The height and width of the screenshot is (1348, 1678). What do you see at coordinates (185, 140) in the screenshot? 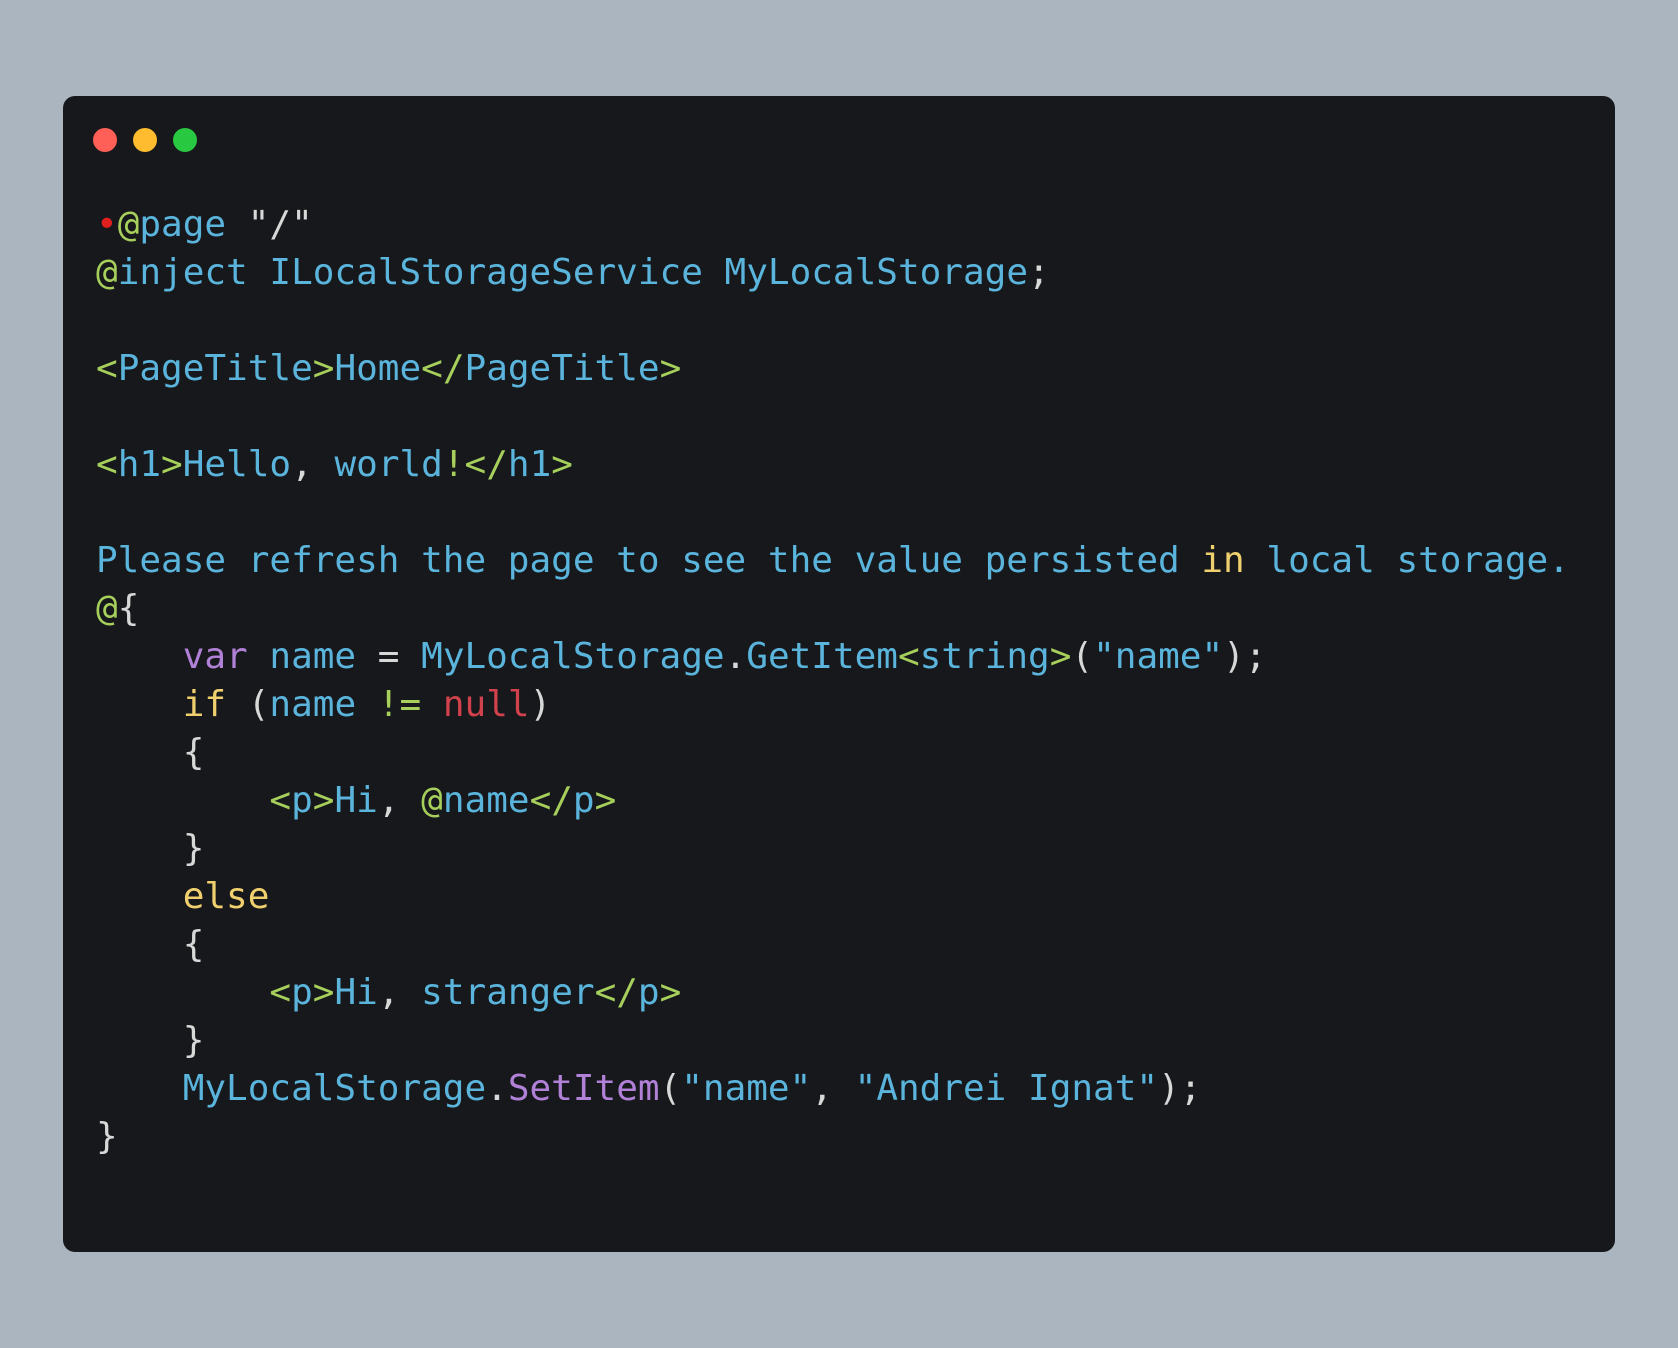
I see `maximize-window-button` at bounding box center [185, 140].